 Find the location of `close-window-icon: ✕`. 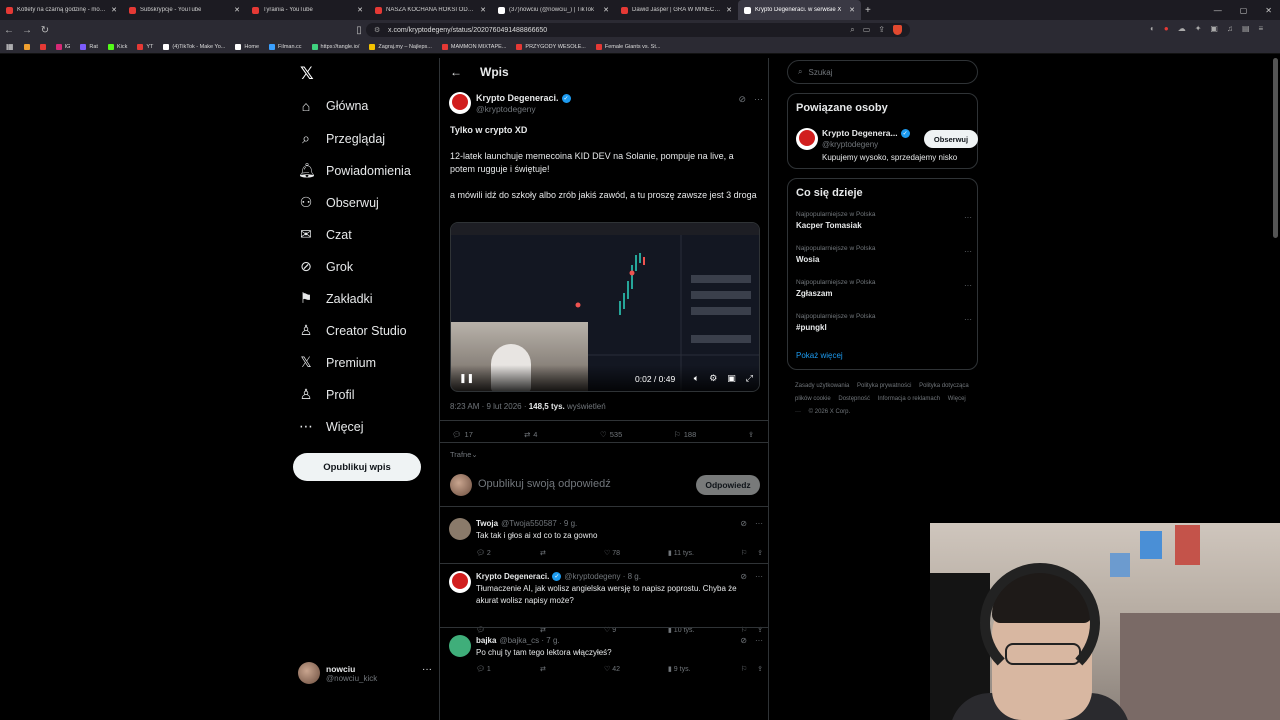

close-window-icon: ✕ is located at coordinates (1268, 10).